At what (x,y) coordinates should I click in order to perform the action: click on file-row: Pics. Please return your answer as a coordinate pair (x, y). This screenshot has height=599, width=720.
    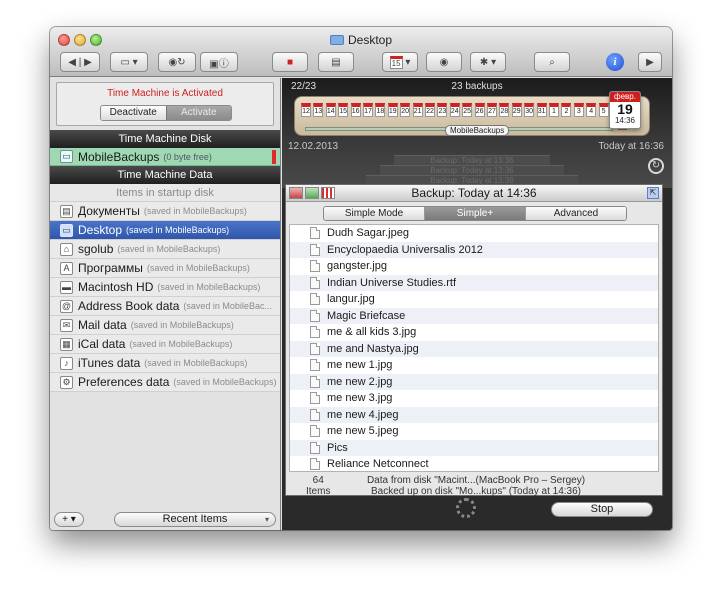
    Looking at the image, I should click on (474, 447).